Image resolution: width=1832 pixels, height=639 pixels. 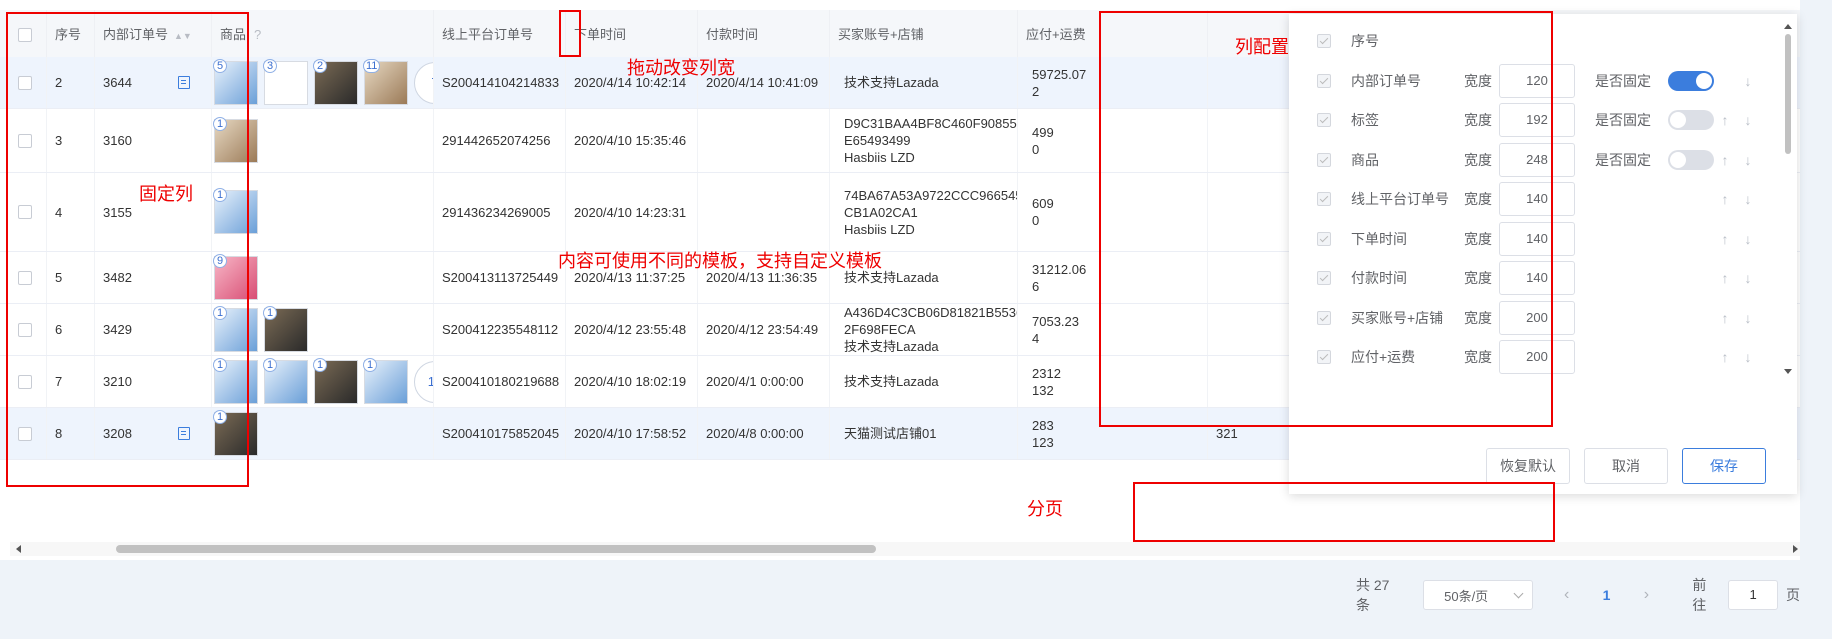 I want to click on toggle-knob, so click(x=1678, y=159).